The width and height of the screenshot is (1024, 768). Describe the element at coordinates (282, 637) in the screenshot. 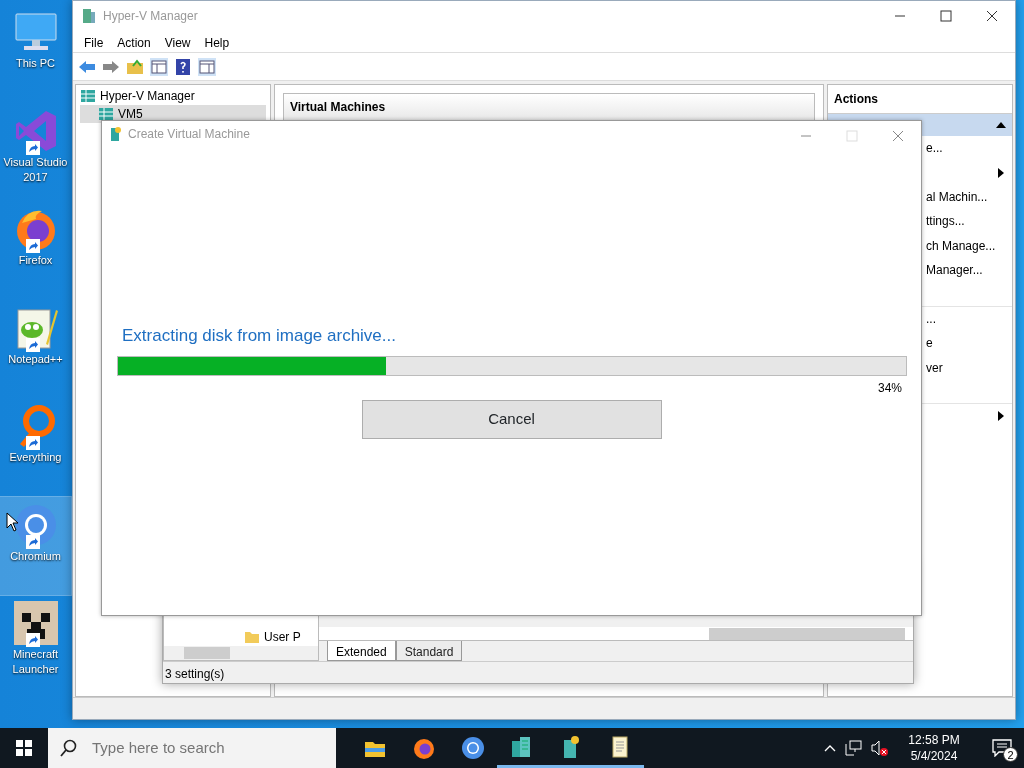

I see `tree-item: User P` at that location.